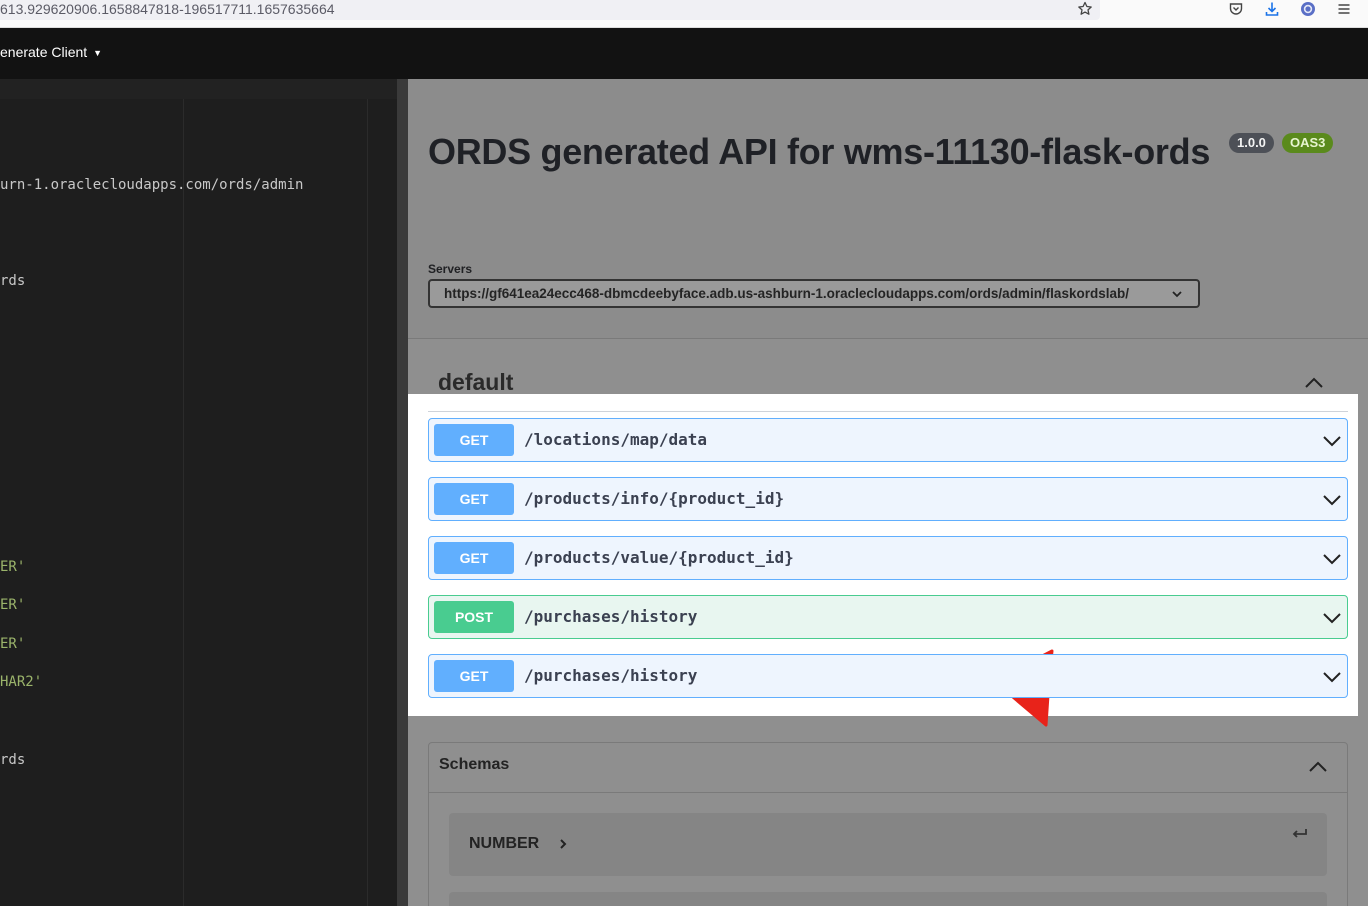  What do you see at coordinates (21, 682) in the screenshot?
I see `code-line: HAR2'` at bounding box center [21, 682].